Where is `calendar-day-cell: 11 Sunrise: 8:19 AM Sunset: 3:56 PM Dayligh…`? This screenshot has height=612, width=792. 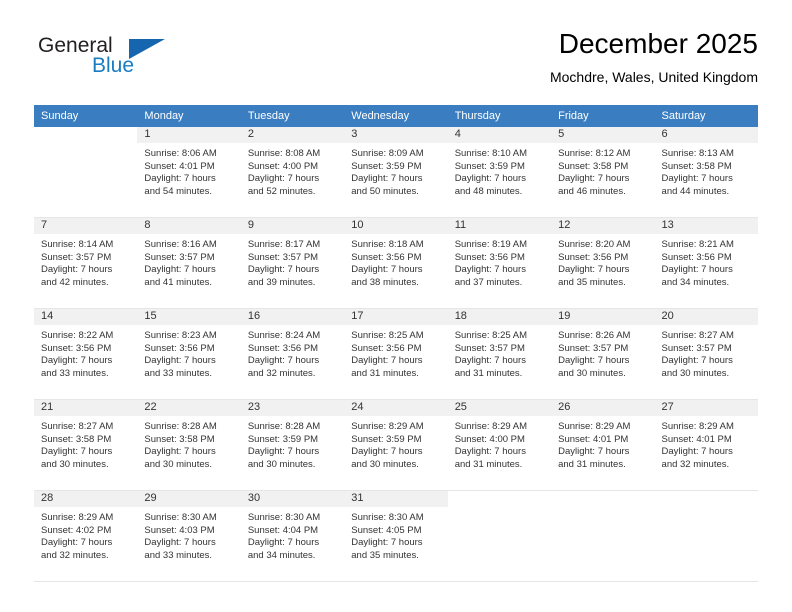
calendar-day-cell: 11 Sunrise: 8:19 AM Sunset: 3:56 PM Dayligh… is located at coordinates (499, 263).